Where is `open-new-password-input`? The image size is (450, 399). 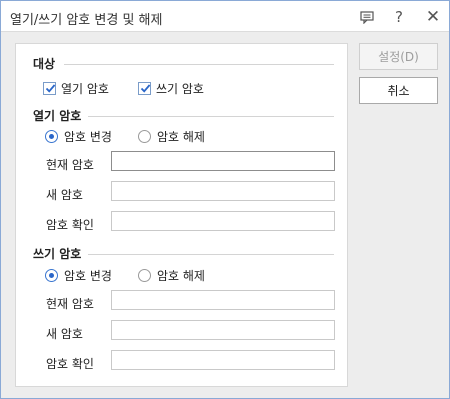 open-new-password-input is located at coordinates (223, 191).